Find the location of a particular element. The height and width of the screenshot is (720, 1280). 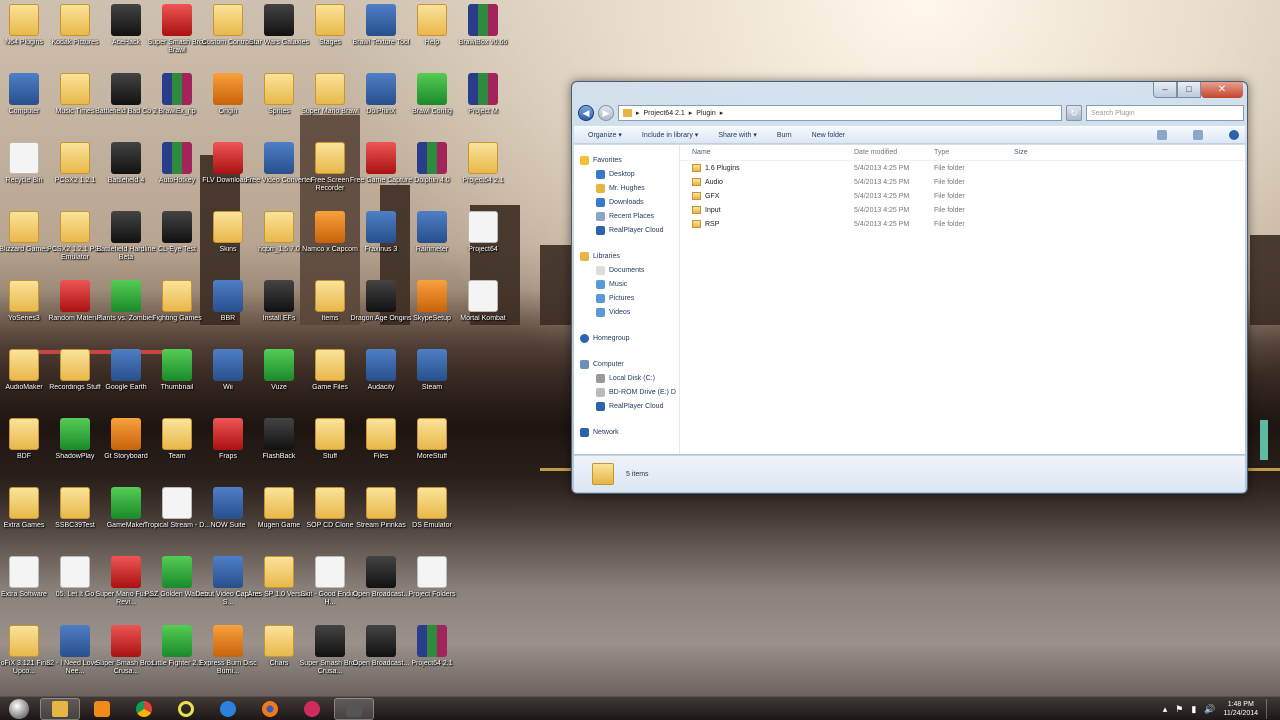

close-button: ✕ is located at coordinates (1222, 90).